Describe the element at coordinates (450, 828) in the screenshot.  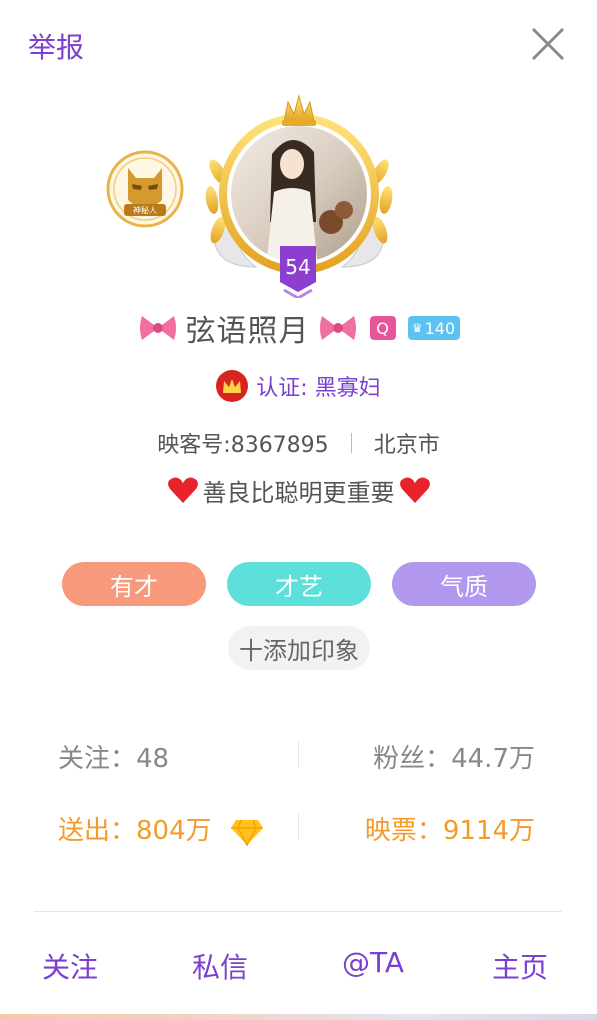
I see `tickets-count: 映票：9114万` at that location.